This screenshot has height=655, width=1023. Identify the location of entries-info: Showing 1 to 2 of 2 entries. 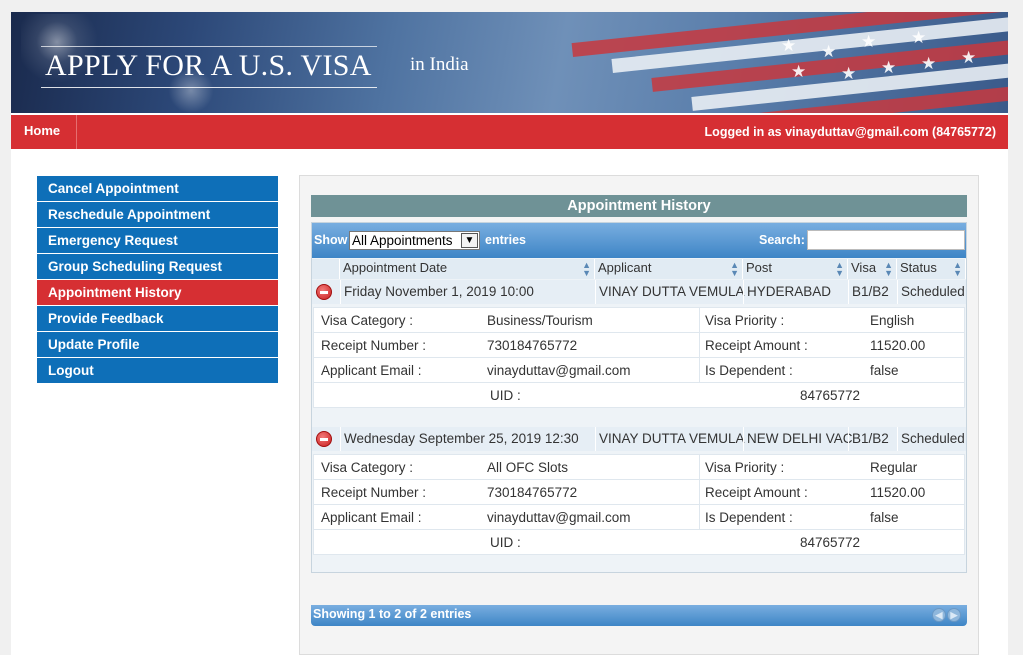
(392, 614).